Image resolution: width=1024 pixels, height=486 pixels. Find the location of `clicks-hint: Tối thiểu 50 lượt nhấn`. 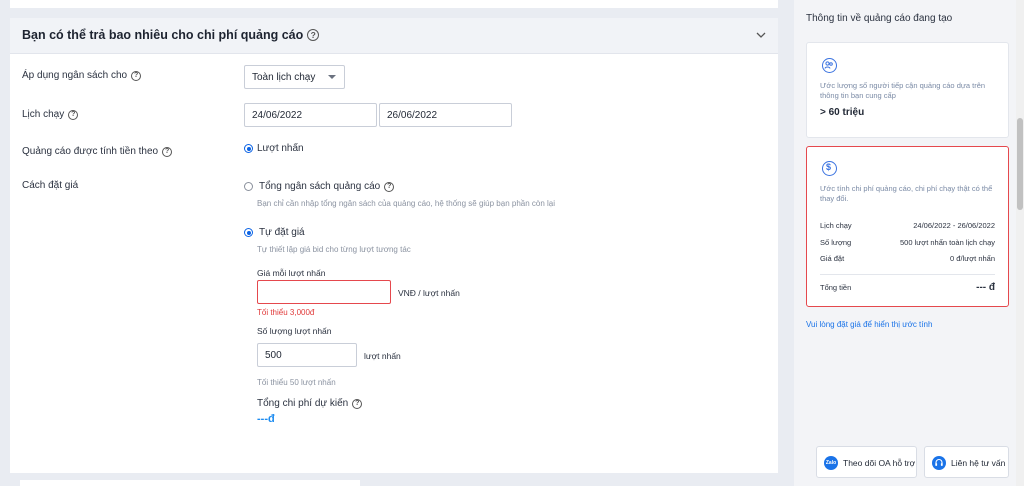

clicks-hint: Tối thiểu 50 lượt nhấn is located at coordinates (296, 382).